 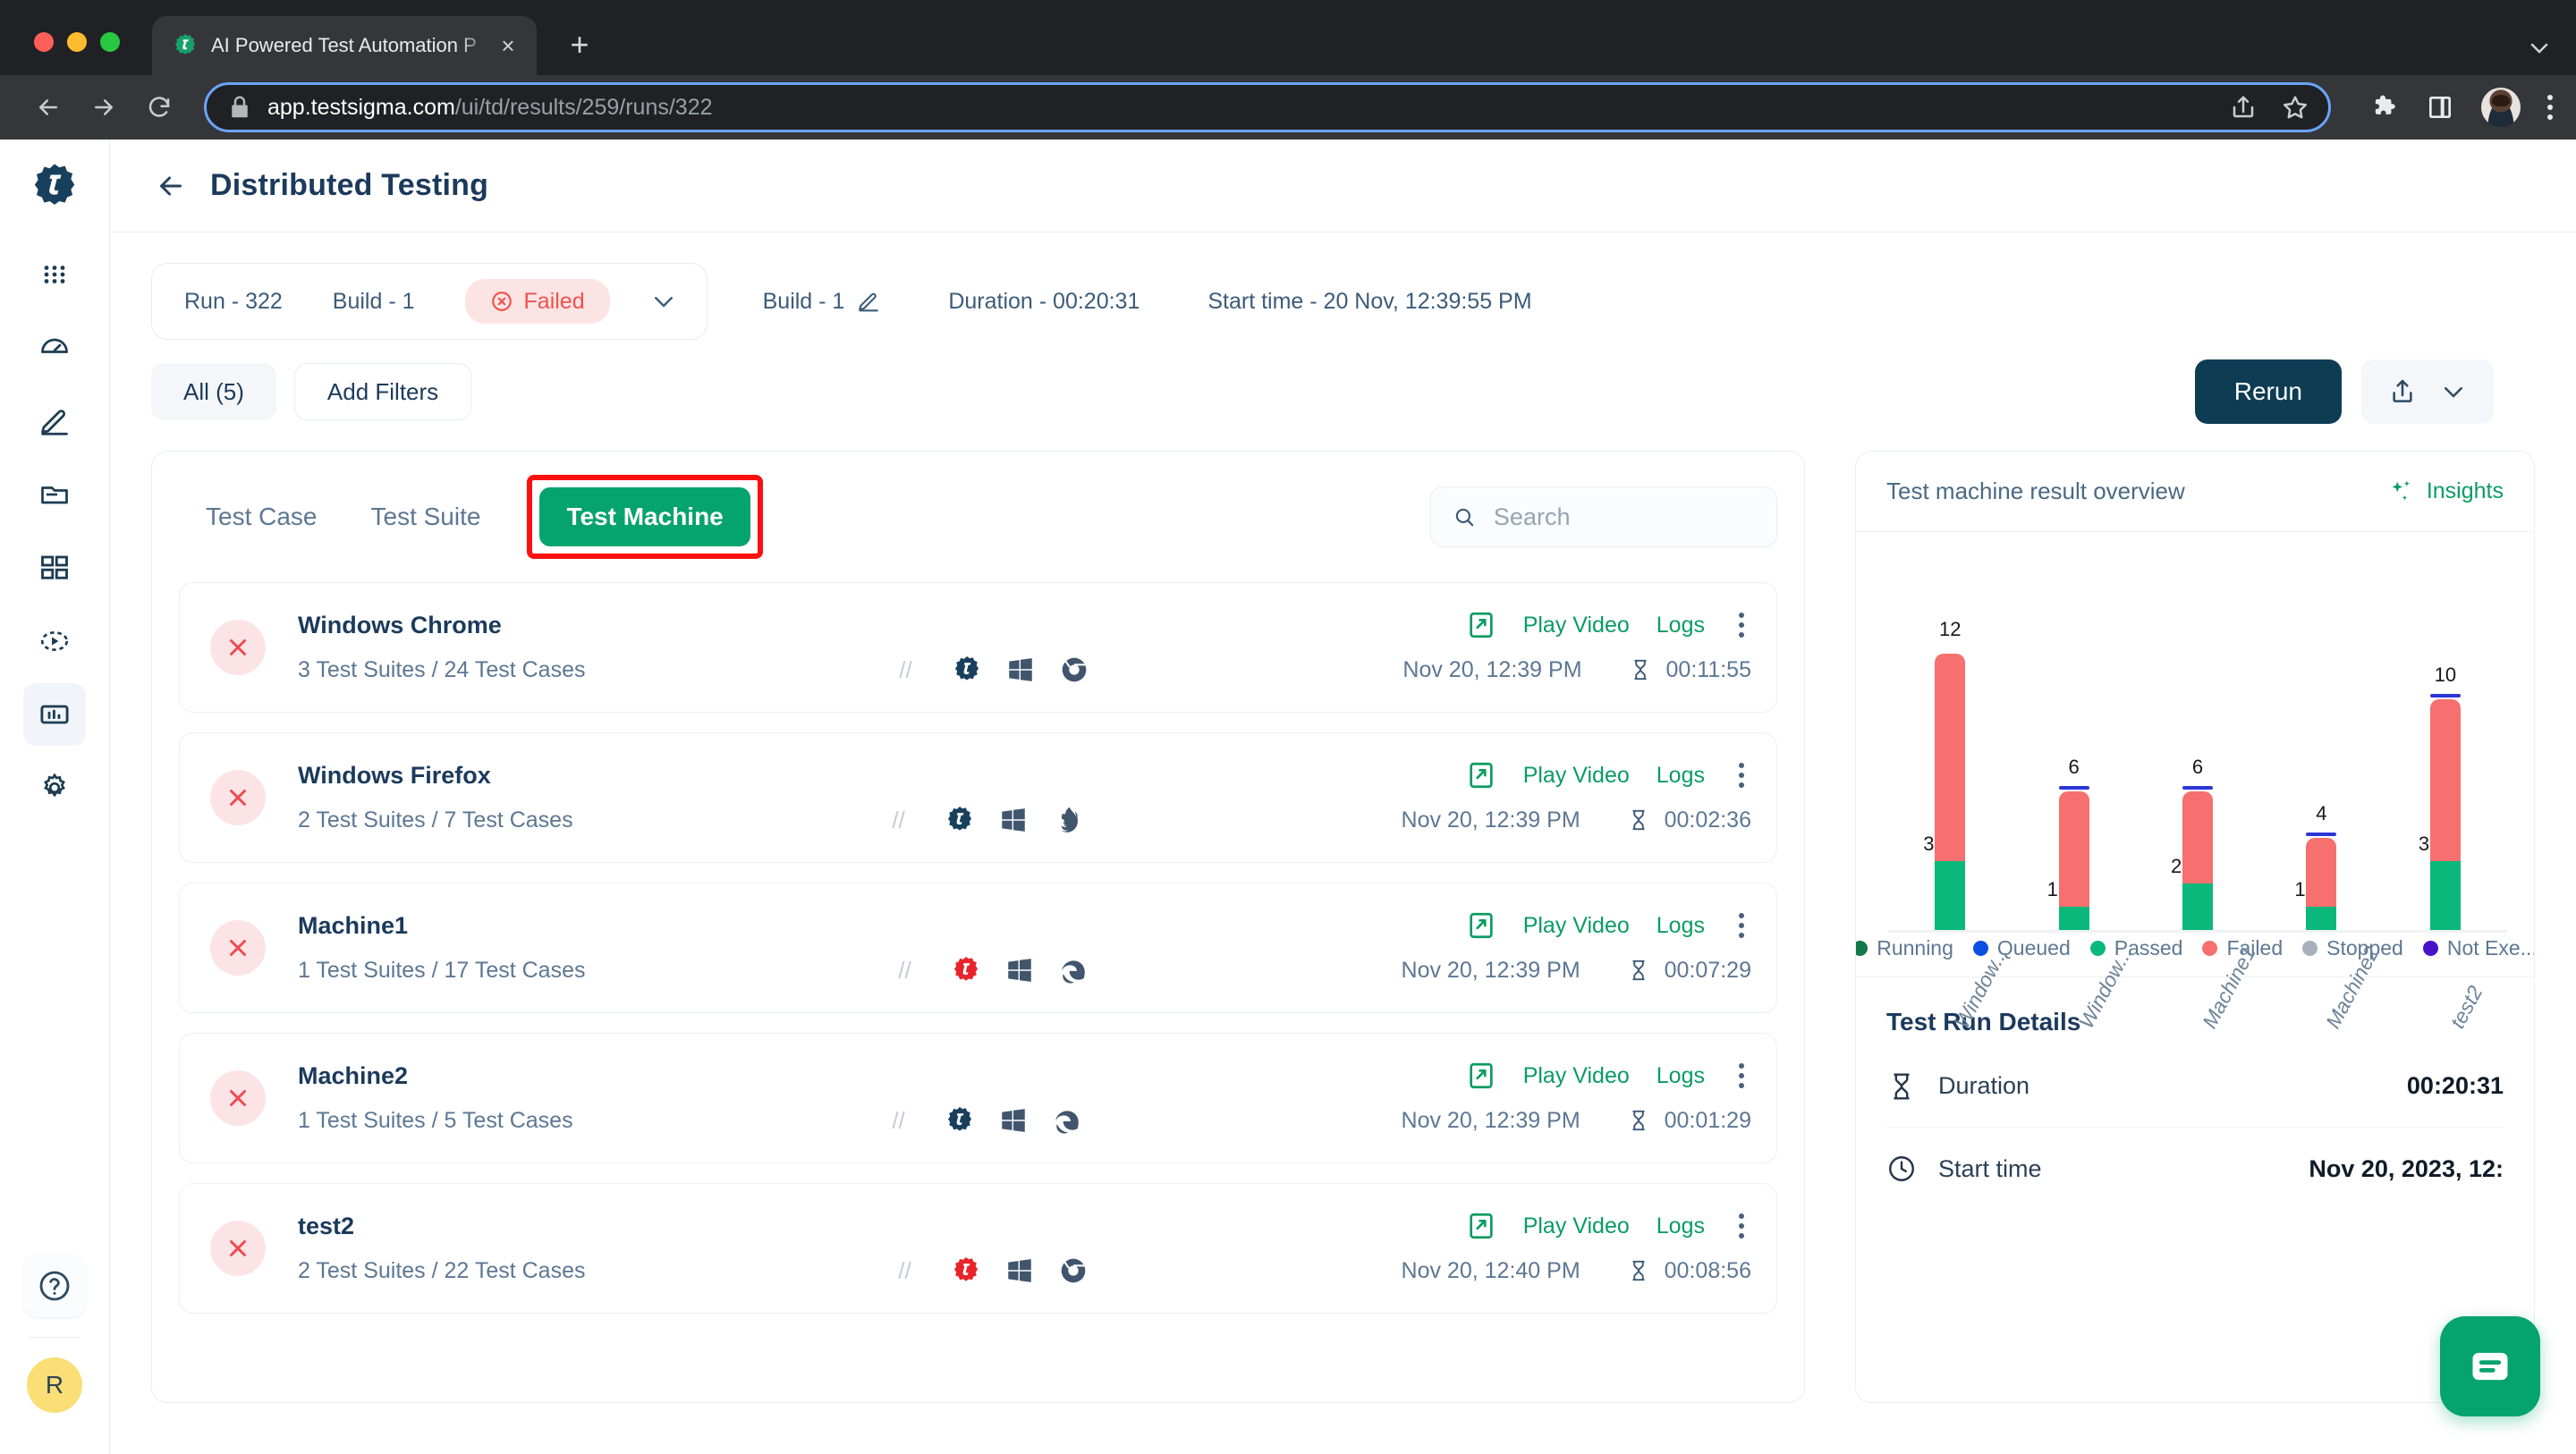 I want to click on chart-bar-column: 61, so click(x=2073, y=780).